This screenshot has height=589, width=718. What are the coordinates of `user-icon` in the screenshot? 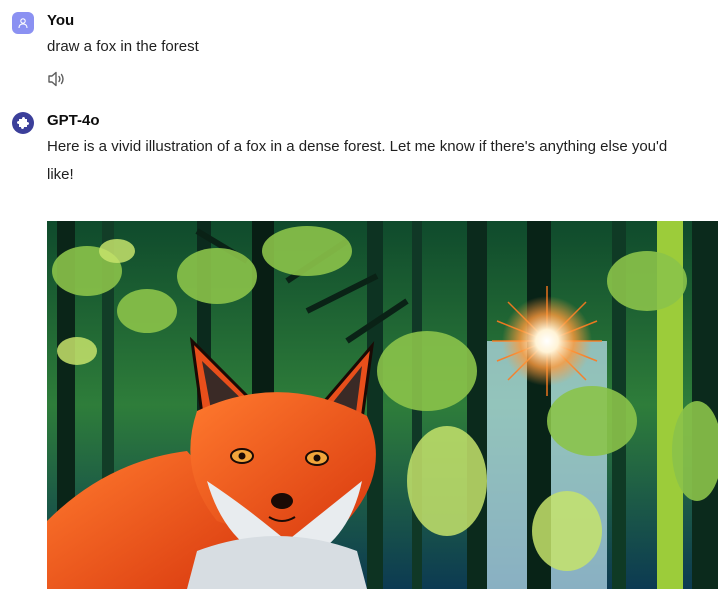 It's located at (23, 23).